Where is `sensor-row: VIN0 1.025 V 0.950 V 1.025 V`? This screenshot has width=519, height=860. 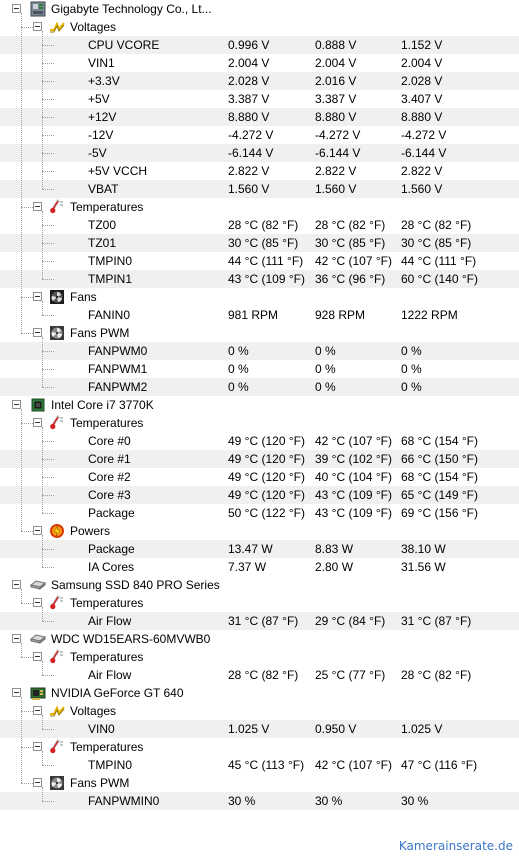
sensor-row: VIN0 1.025 V 0.950 V 1.025 V is located at coordinates (259, 729).